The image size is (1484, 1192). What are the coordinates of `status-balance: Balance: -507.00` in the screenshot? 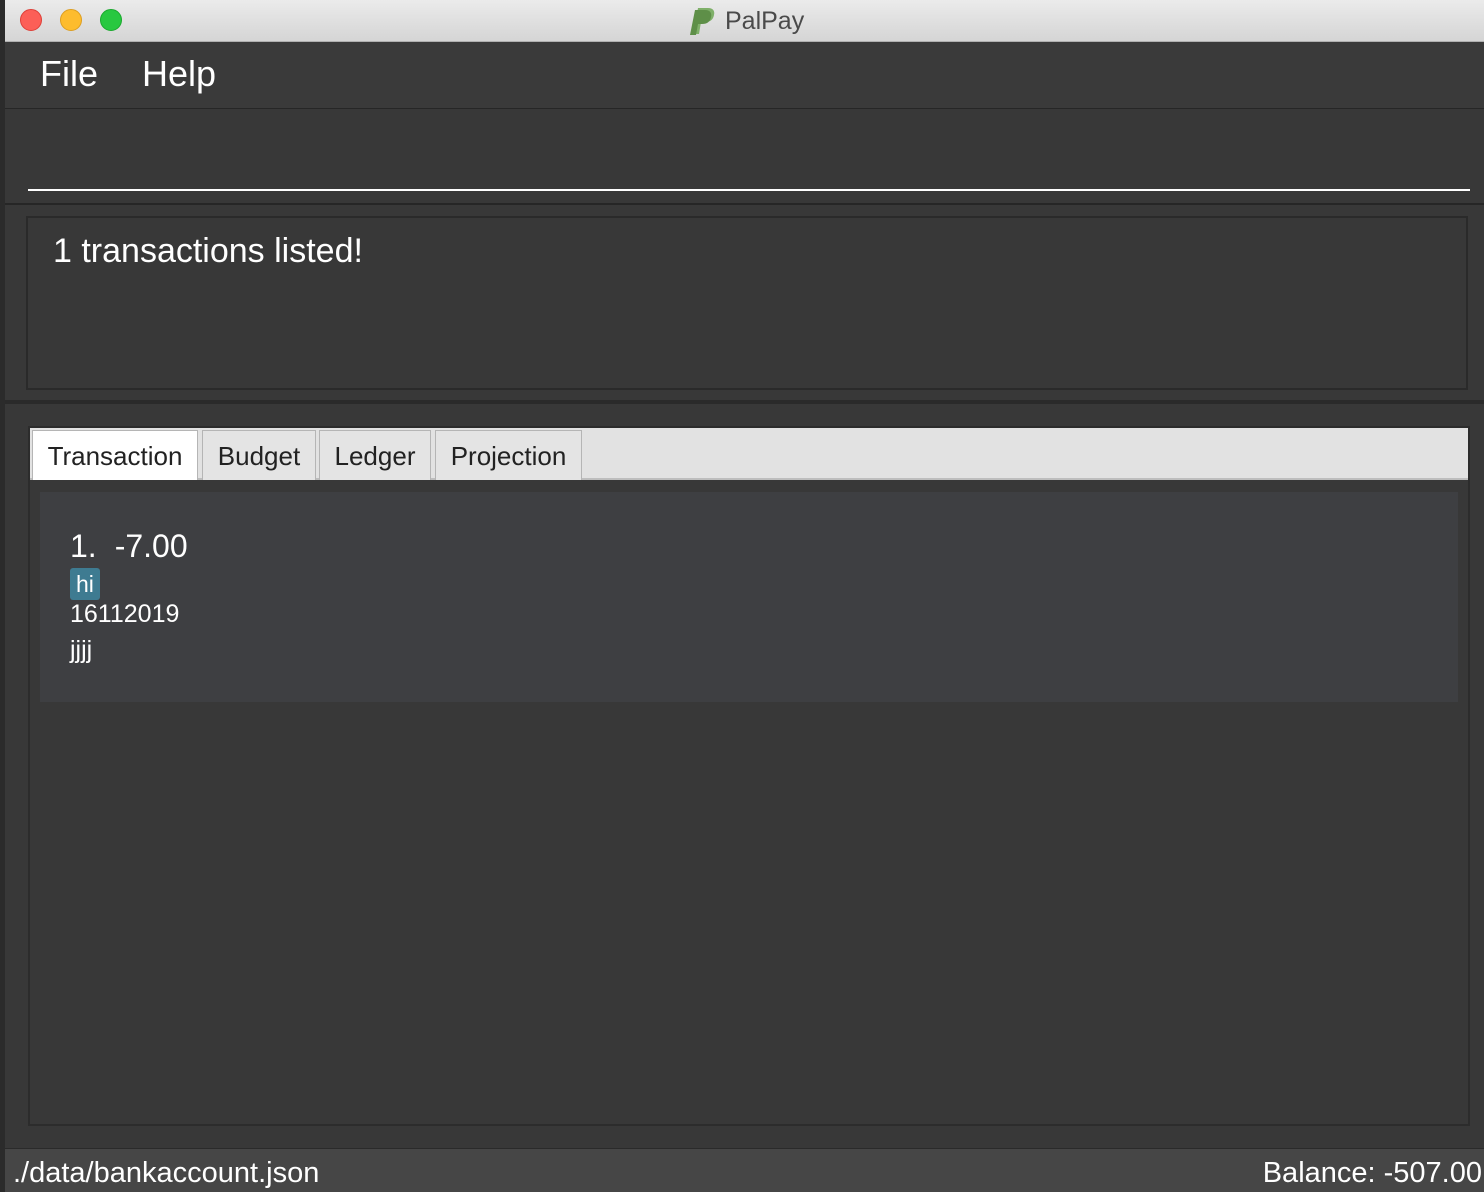 It's located at (1372, 1173).